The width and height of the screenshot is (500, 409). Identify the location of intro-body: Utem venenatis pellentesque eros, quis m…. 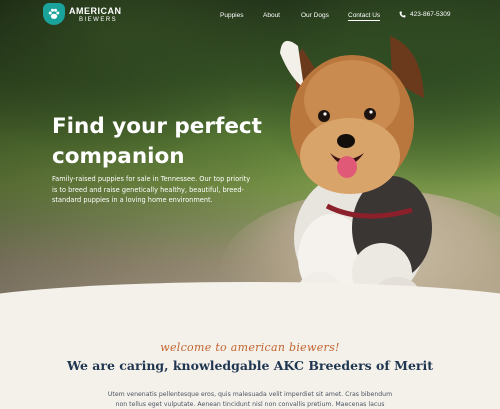
(250, 399).